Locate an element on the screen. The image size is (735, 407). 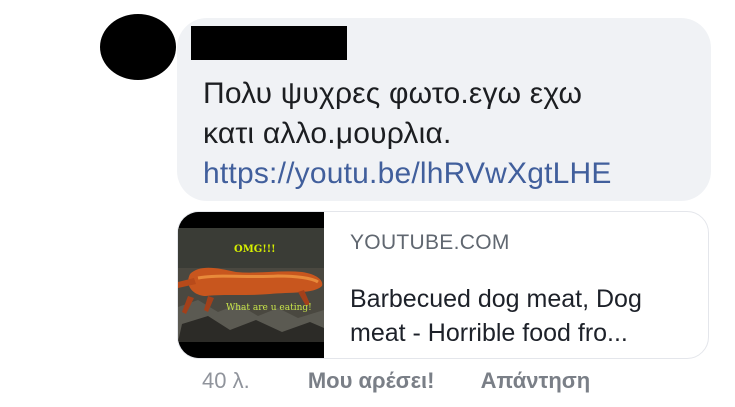
comment-link: https://youtu.be/lhRVwXgtLHE is located at coordinates (453, 174).